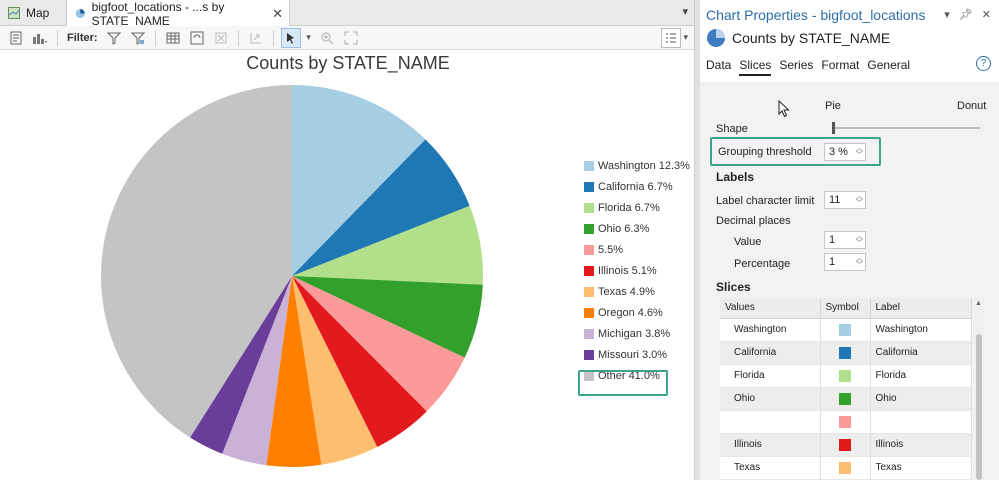 The image size is (999, 480). What do you see at coordinates (921, 308) in the screenshot?
I see `column-header-label: Label` at bounding box center [921, 308].